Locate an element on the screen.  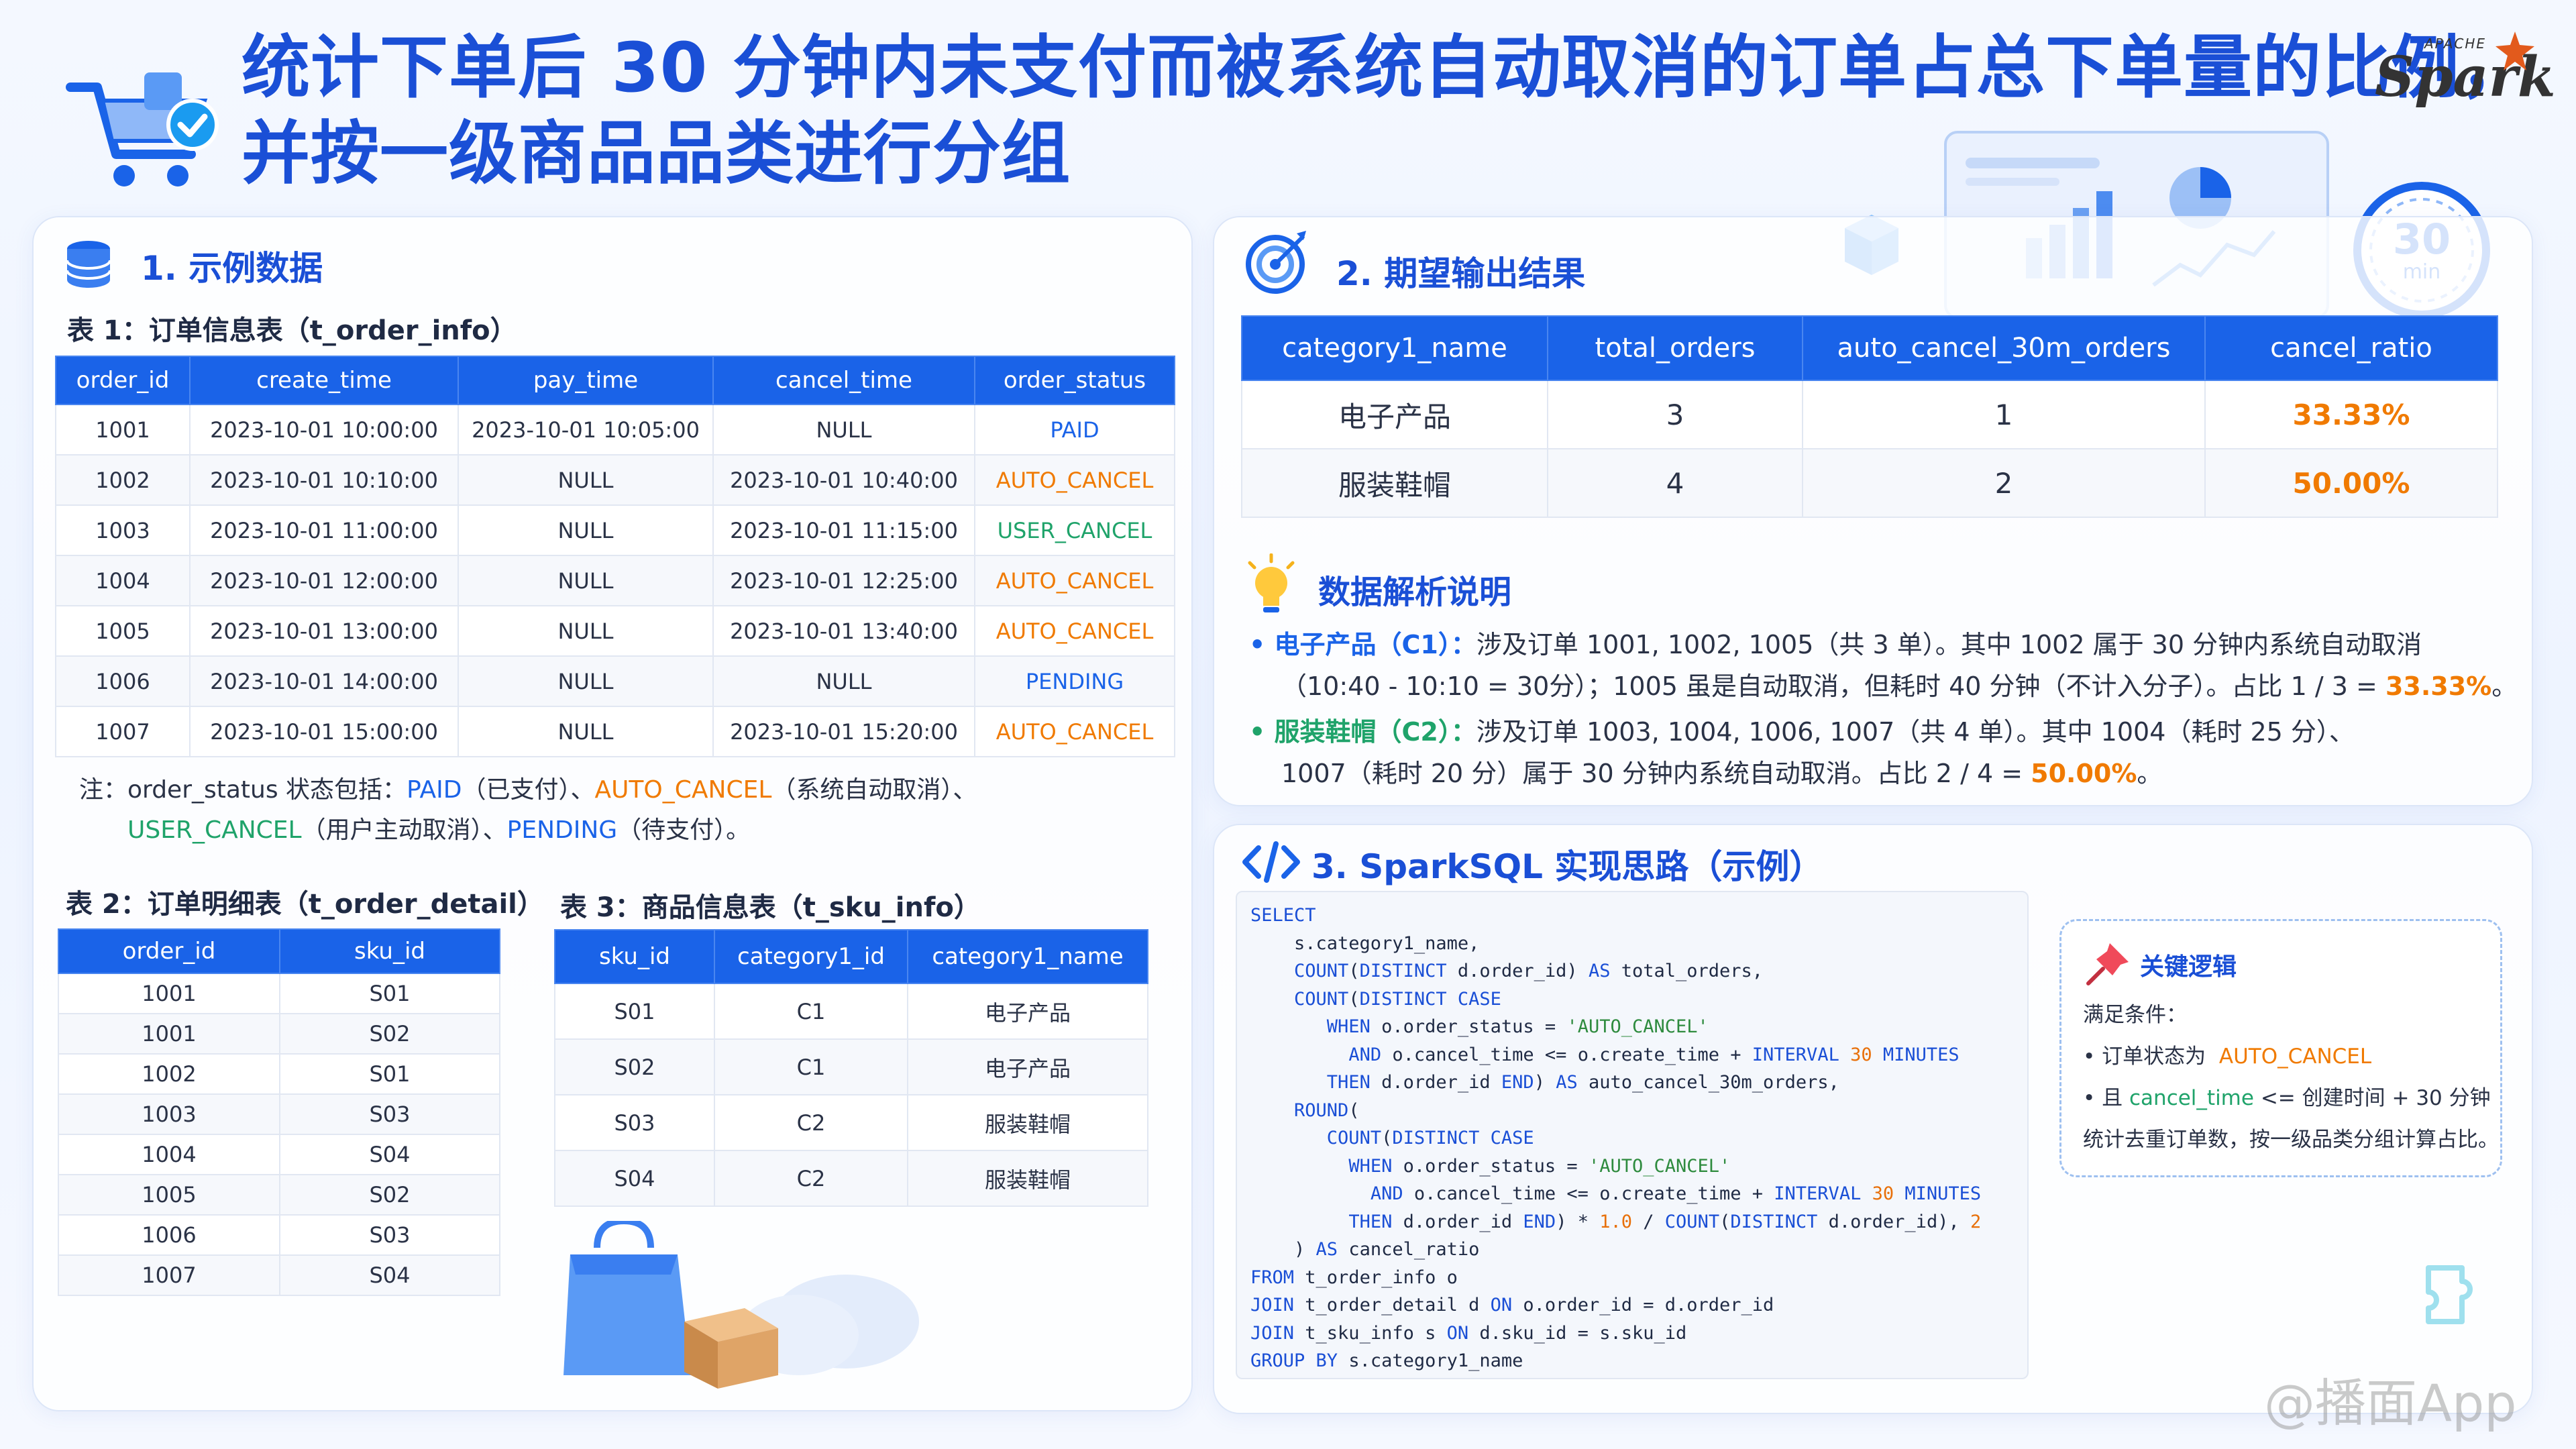
result-header-cancel-ratio: cancel_ratio is located at coordinates (2351, 348).